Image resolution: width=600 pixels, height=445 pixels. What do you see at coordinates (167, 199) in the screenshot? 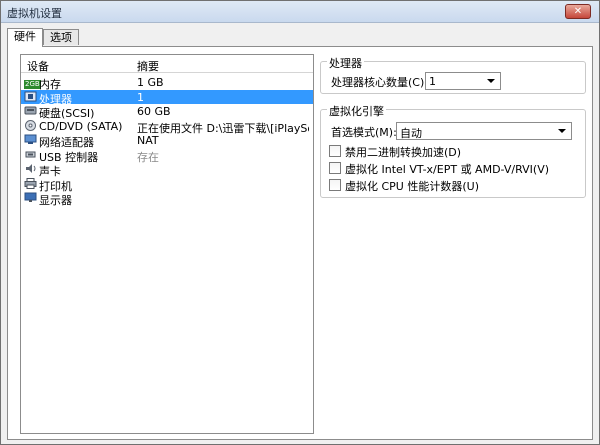
I see `device-row-display: 显示器` at bounding box center [167, 199].